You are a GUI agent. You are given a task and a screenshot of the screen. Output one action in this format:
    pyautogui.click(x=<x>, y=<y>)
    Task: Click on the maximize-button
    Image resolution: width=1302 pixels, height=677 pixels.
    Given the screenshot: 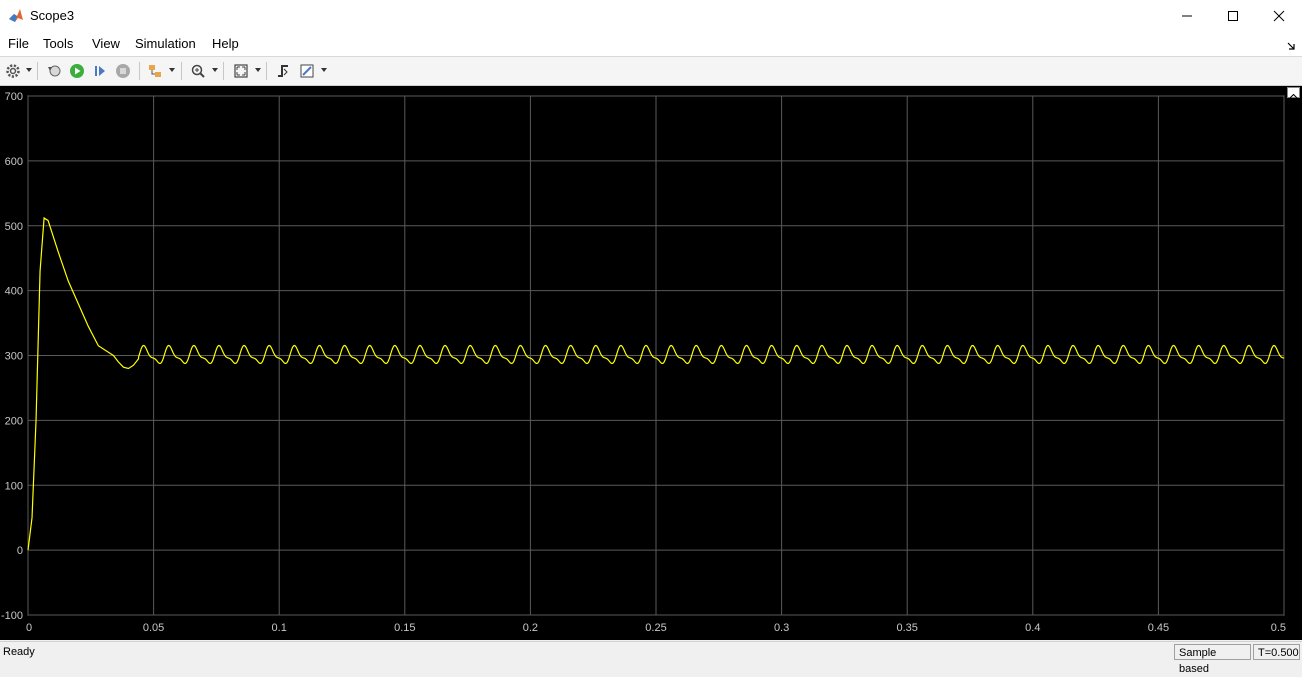 What is the action you would take?
    pyautogui.click(x=1233, y=15)
    